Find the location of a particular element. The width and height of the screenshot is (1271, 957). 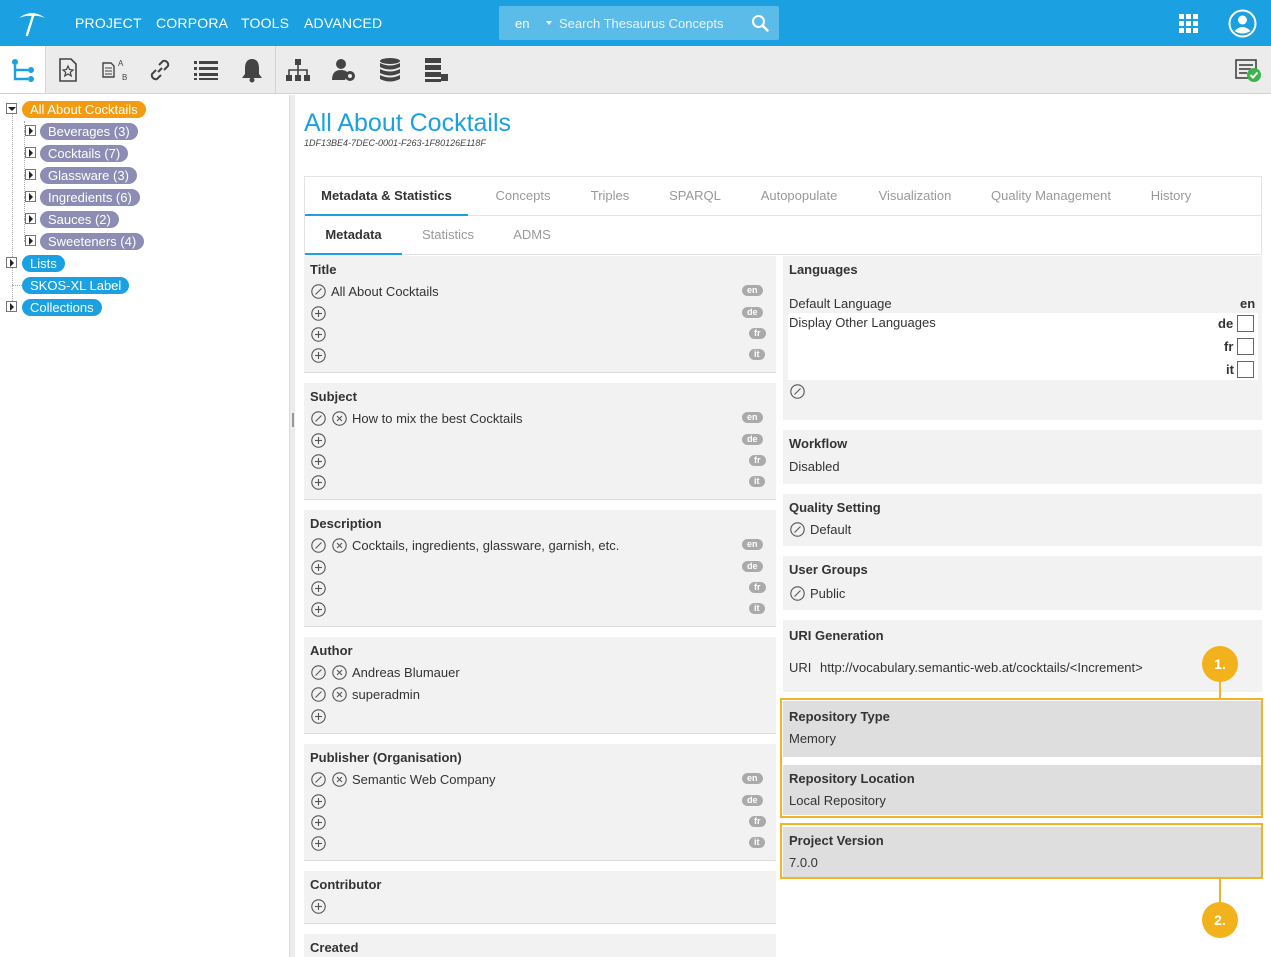

hierarchy-tree-icon is located at coordinates (23, 70).